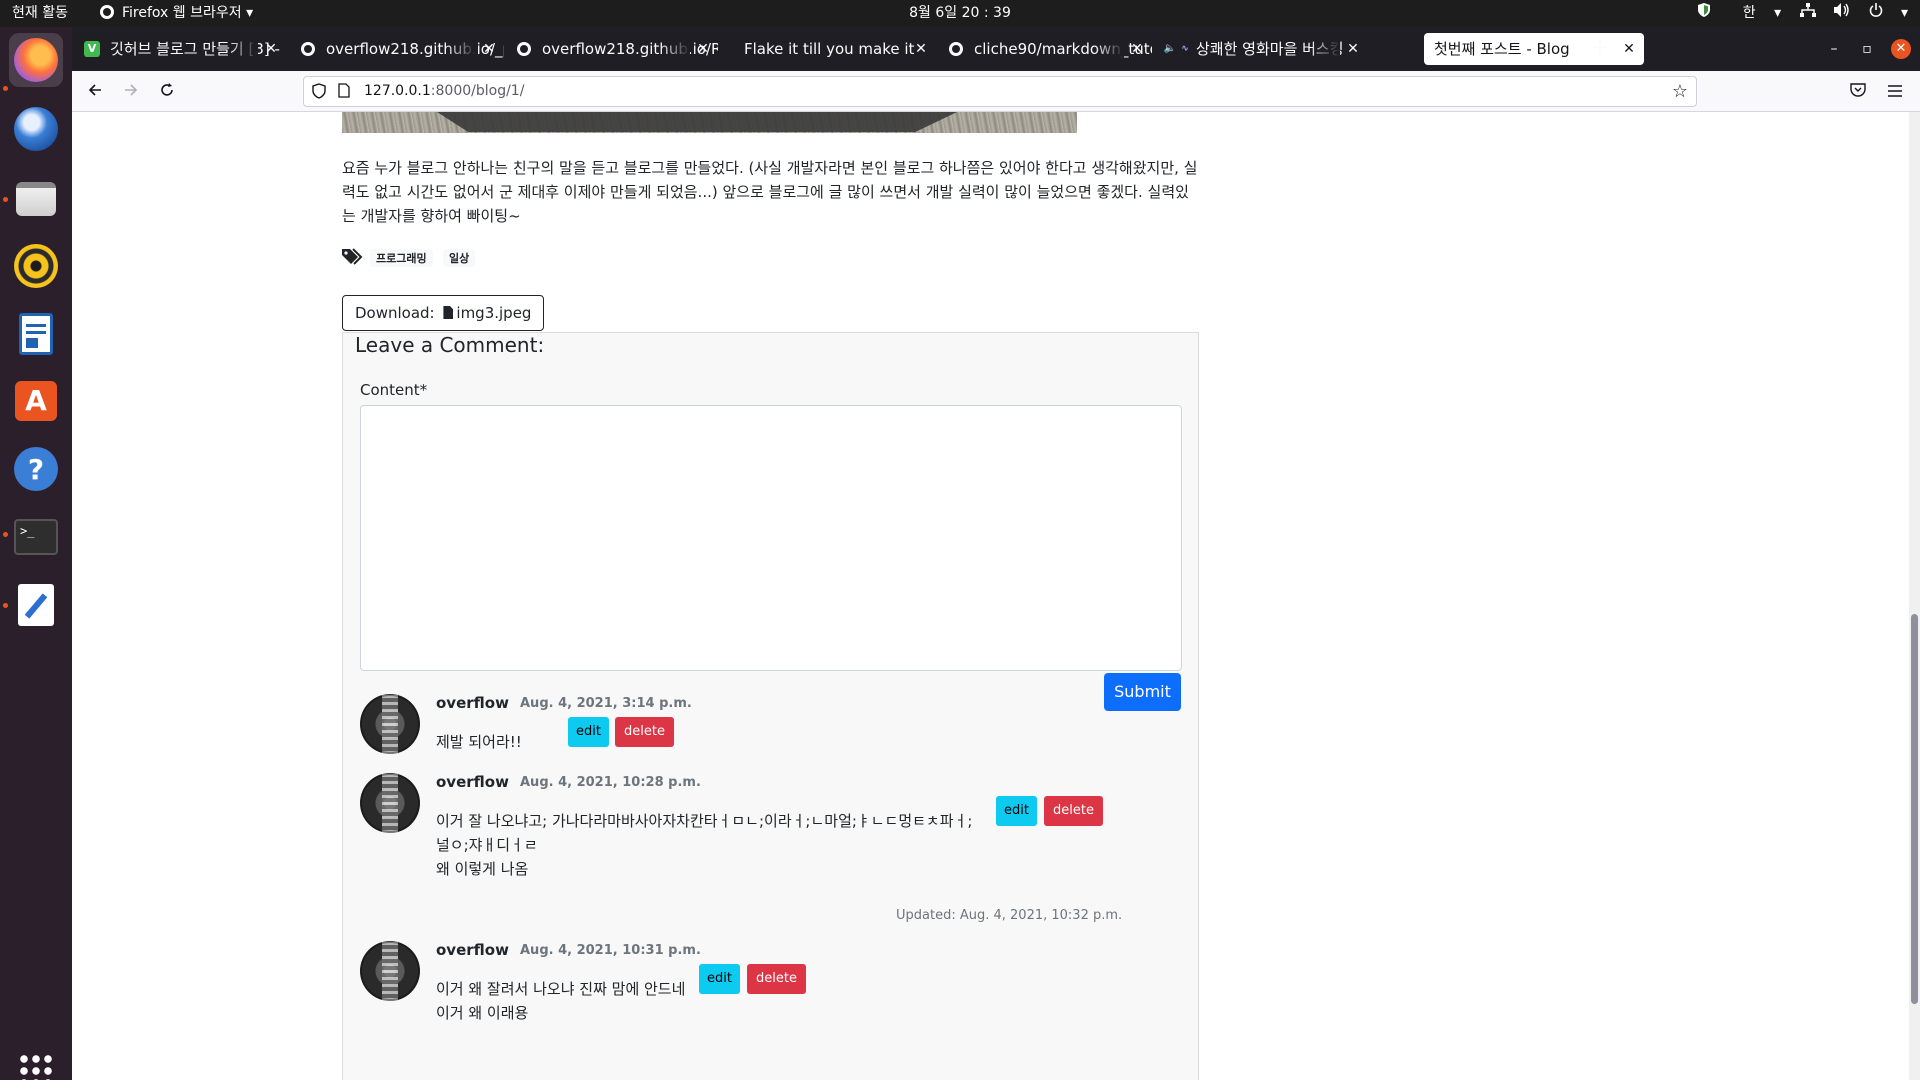  I want to click on comment-line: 널ㅇ;쟈ㅐ디ㅓㄹ, so click(487, 845).